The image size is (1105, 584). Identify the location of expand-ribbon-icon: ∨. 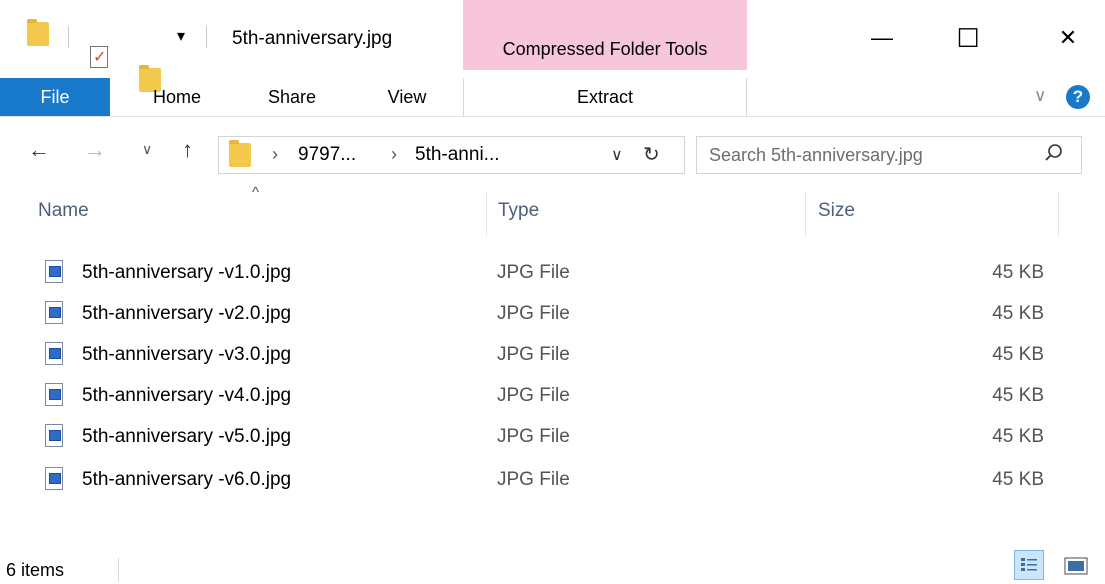
(1040, 96).